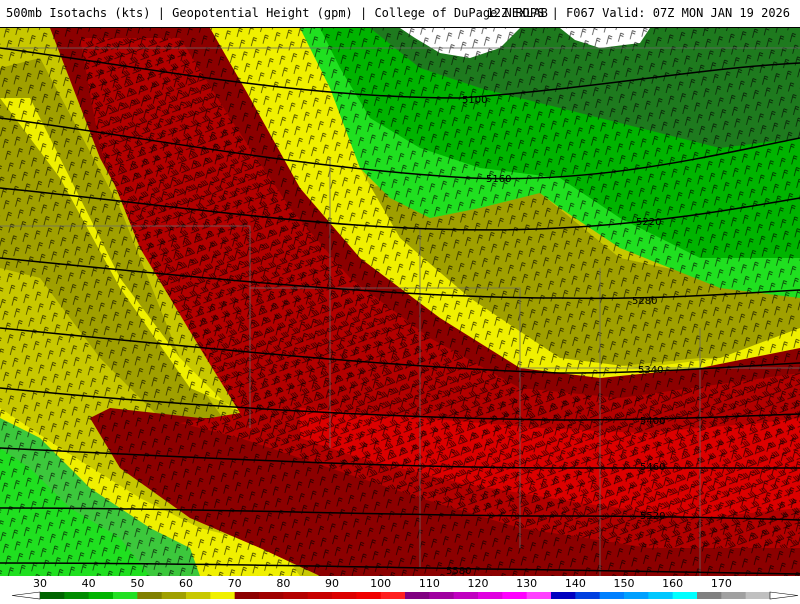 The image size is (800, 604). What do you see at coordinates (784, 595) in the screenshot?
I see `legend-arrow-right` at bounding box center [784, 595].